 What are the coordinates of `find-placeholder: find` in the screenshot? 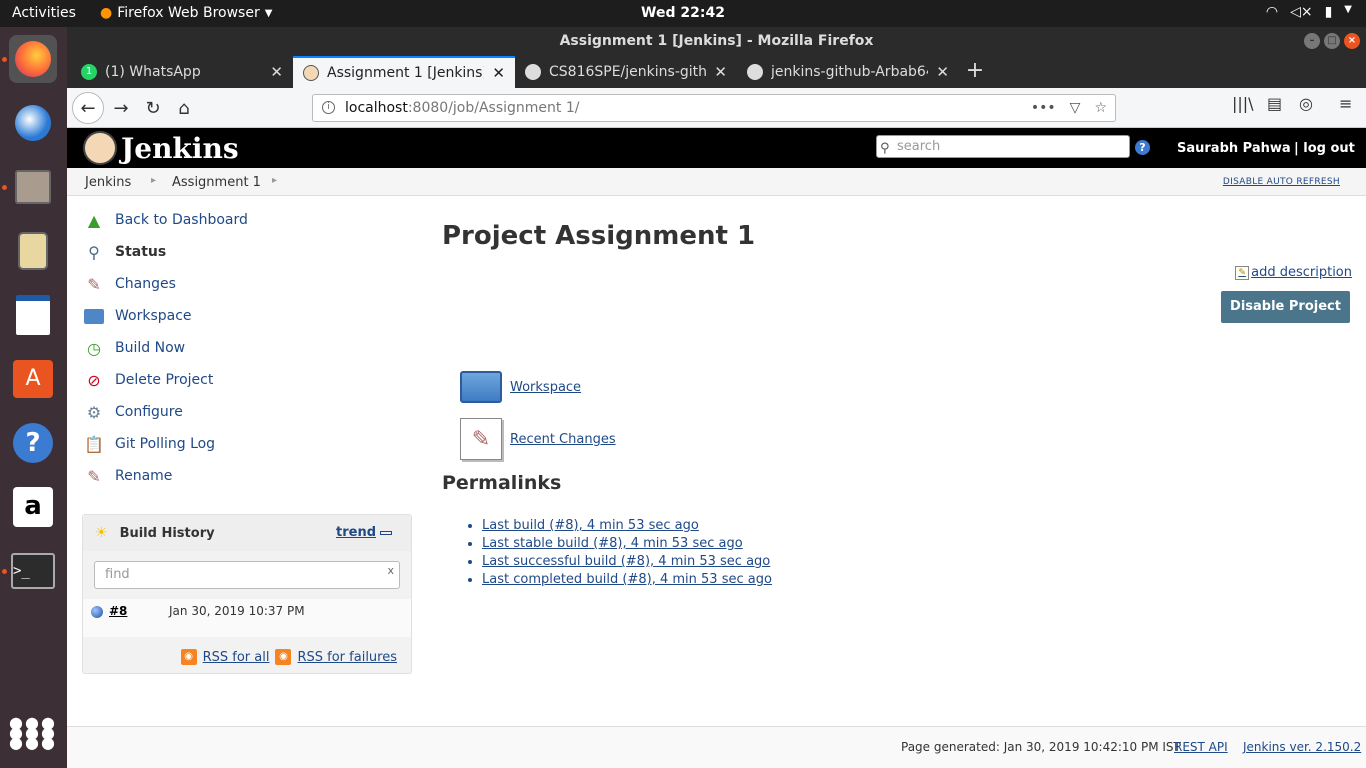 It's located at (117, 574).